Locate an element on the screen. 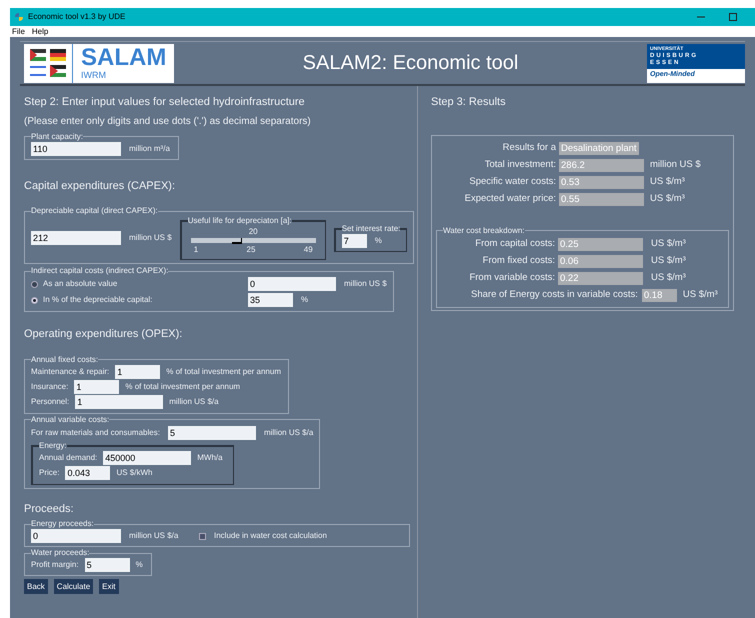  result-value: Desalination plant is located at coordinates (599, 148).